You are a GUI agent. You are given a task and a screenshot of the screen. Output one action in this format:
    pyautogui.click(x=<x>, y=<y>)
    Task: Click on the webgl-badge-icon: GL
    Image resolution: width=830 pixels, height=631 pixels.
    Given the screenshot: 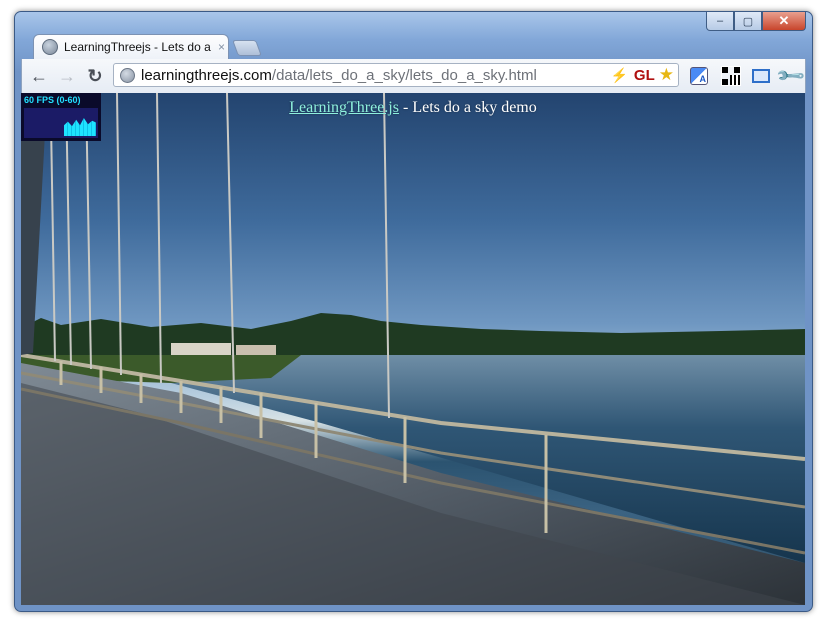 What is the action you would take?
    pyautogui.click(x=644, y=75)
    